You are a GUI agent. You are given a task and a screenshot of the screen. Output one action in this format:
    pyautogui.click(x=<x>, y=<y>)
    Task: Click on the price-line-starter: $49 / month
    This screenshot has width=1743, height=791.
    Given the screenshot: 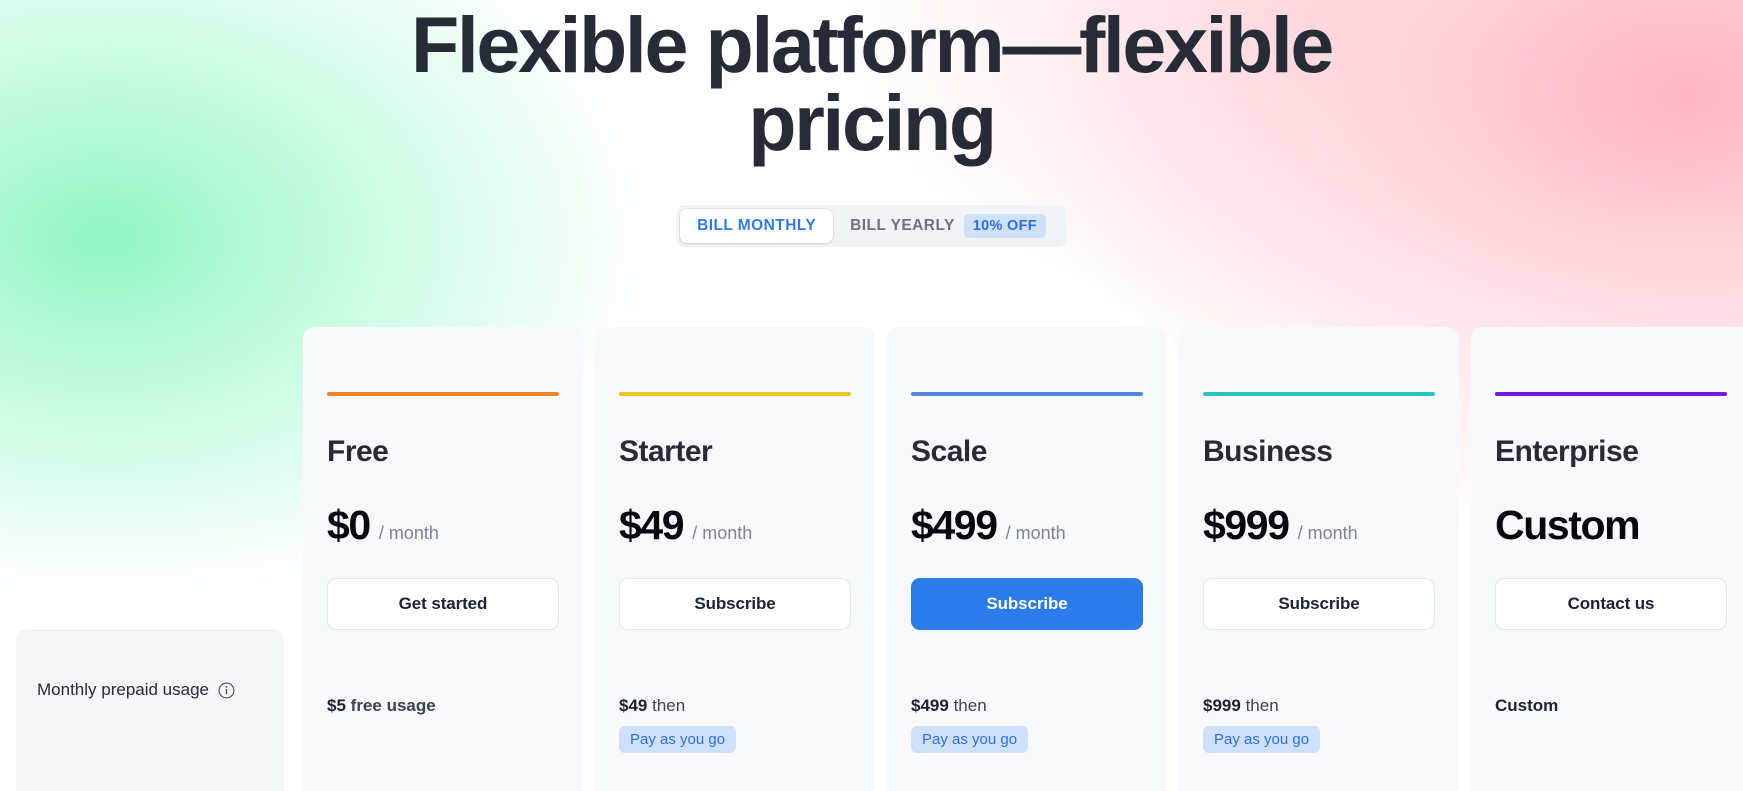 What is the action you would take?
    pyautogui.click(x=735, y=525)
    